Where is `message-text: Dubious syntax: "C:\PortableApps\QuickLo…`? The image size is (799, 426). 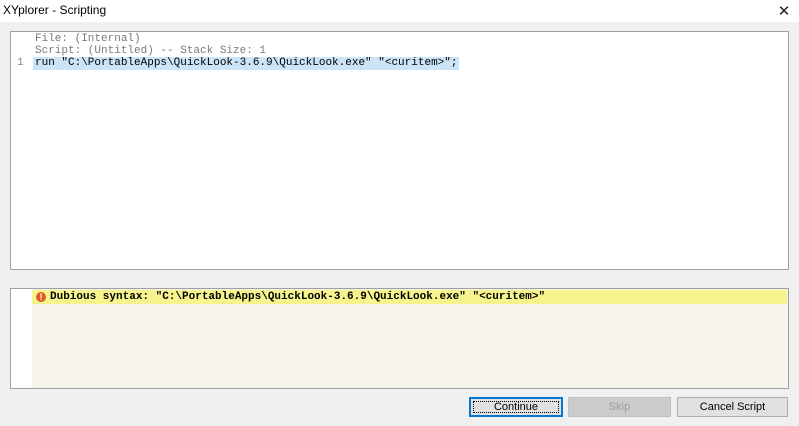
message-text: Dubious syntax: "C:\PortableApps\QuickLo… is located at coordinates (298, 297).